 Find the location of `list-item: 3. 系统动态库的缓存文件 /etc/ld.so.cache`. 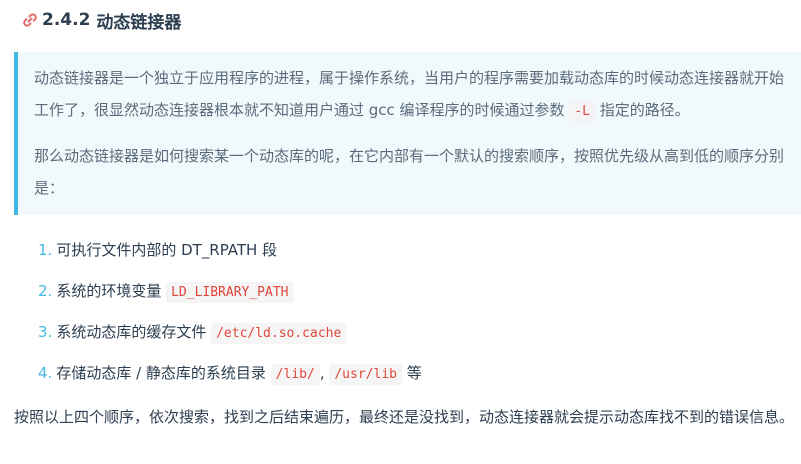

list-item: 3. 系统动态库的缓存文件 /etc/ld.so.cache is located at coordinates (230, 334).